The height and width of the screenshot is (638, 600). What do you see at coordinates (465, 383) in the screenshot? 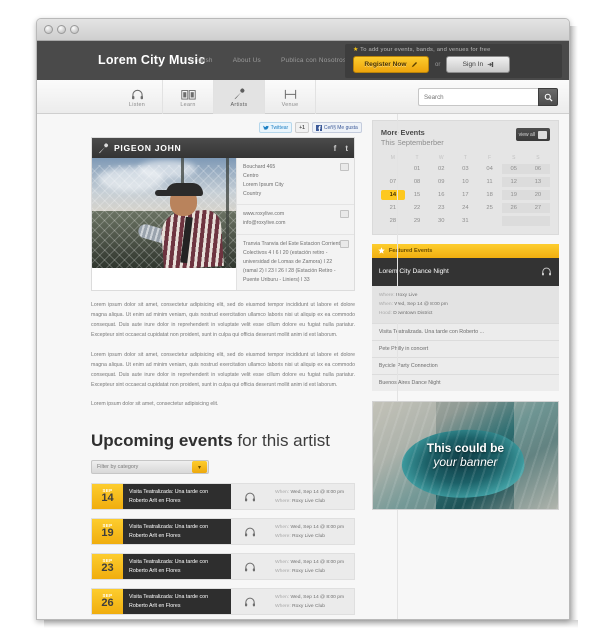
I see `featured-list-item: Buenos Aires Dance Night` at bounding box center [465, 383].